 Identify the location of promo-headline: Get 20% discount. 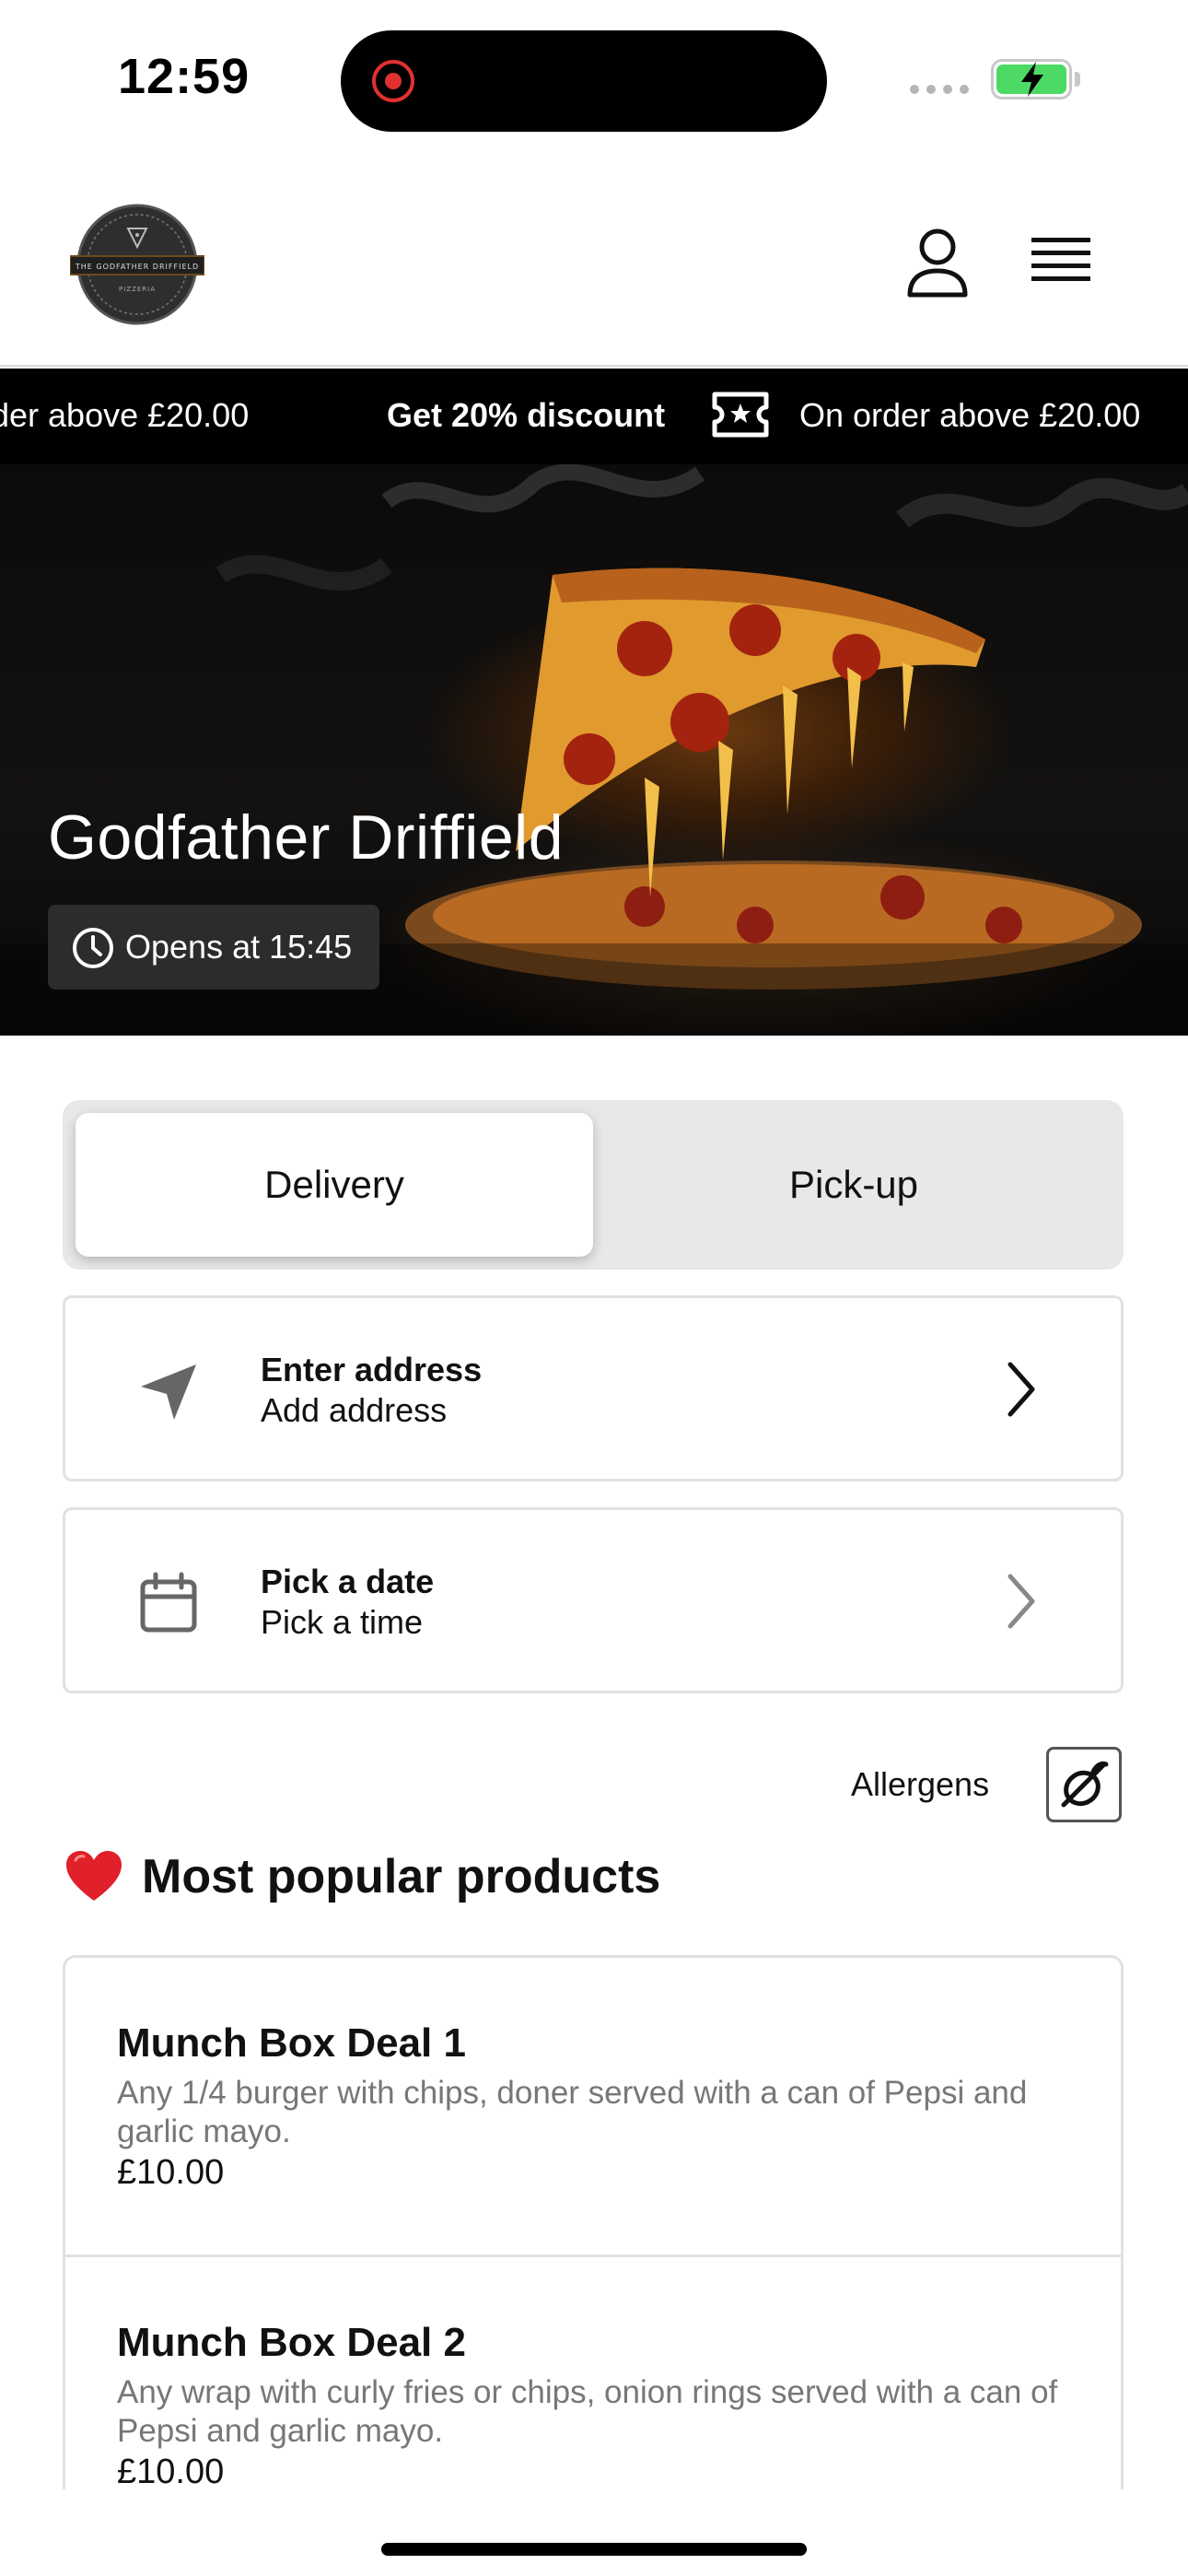
(526, 415).